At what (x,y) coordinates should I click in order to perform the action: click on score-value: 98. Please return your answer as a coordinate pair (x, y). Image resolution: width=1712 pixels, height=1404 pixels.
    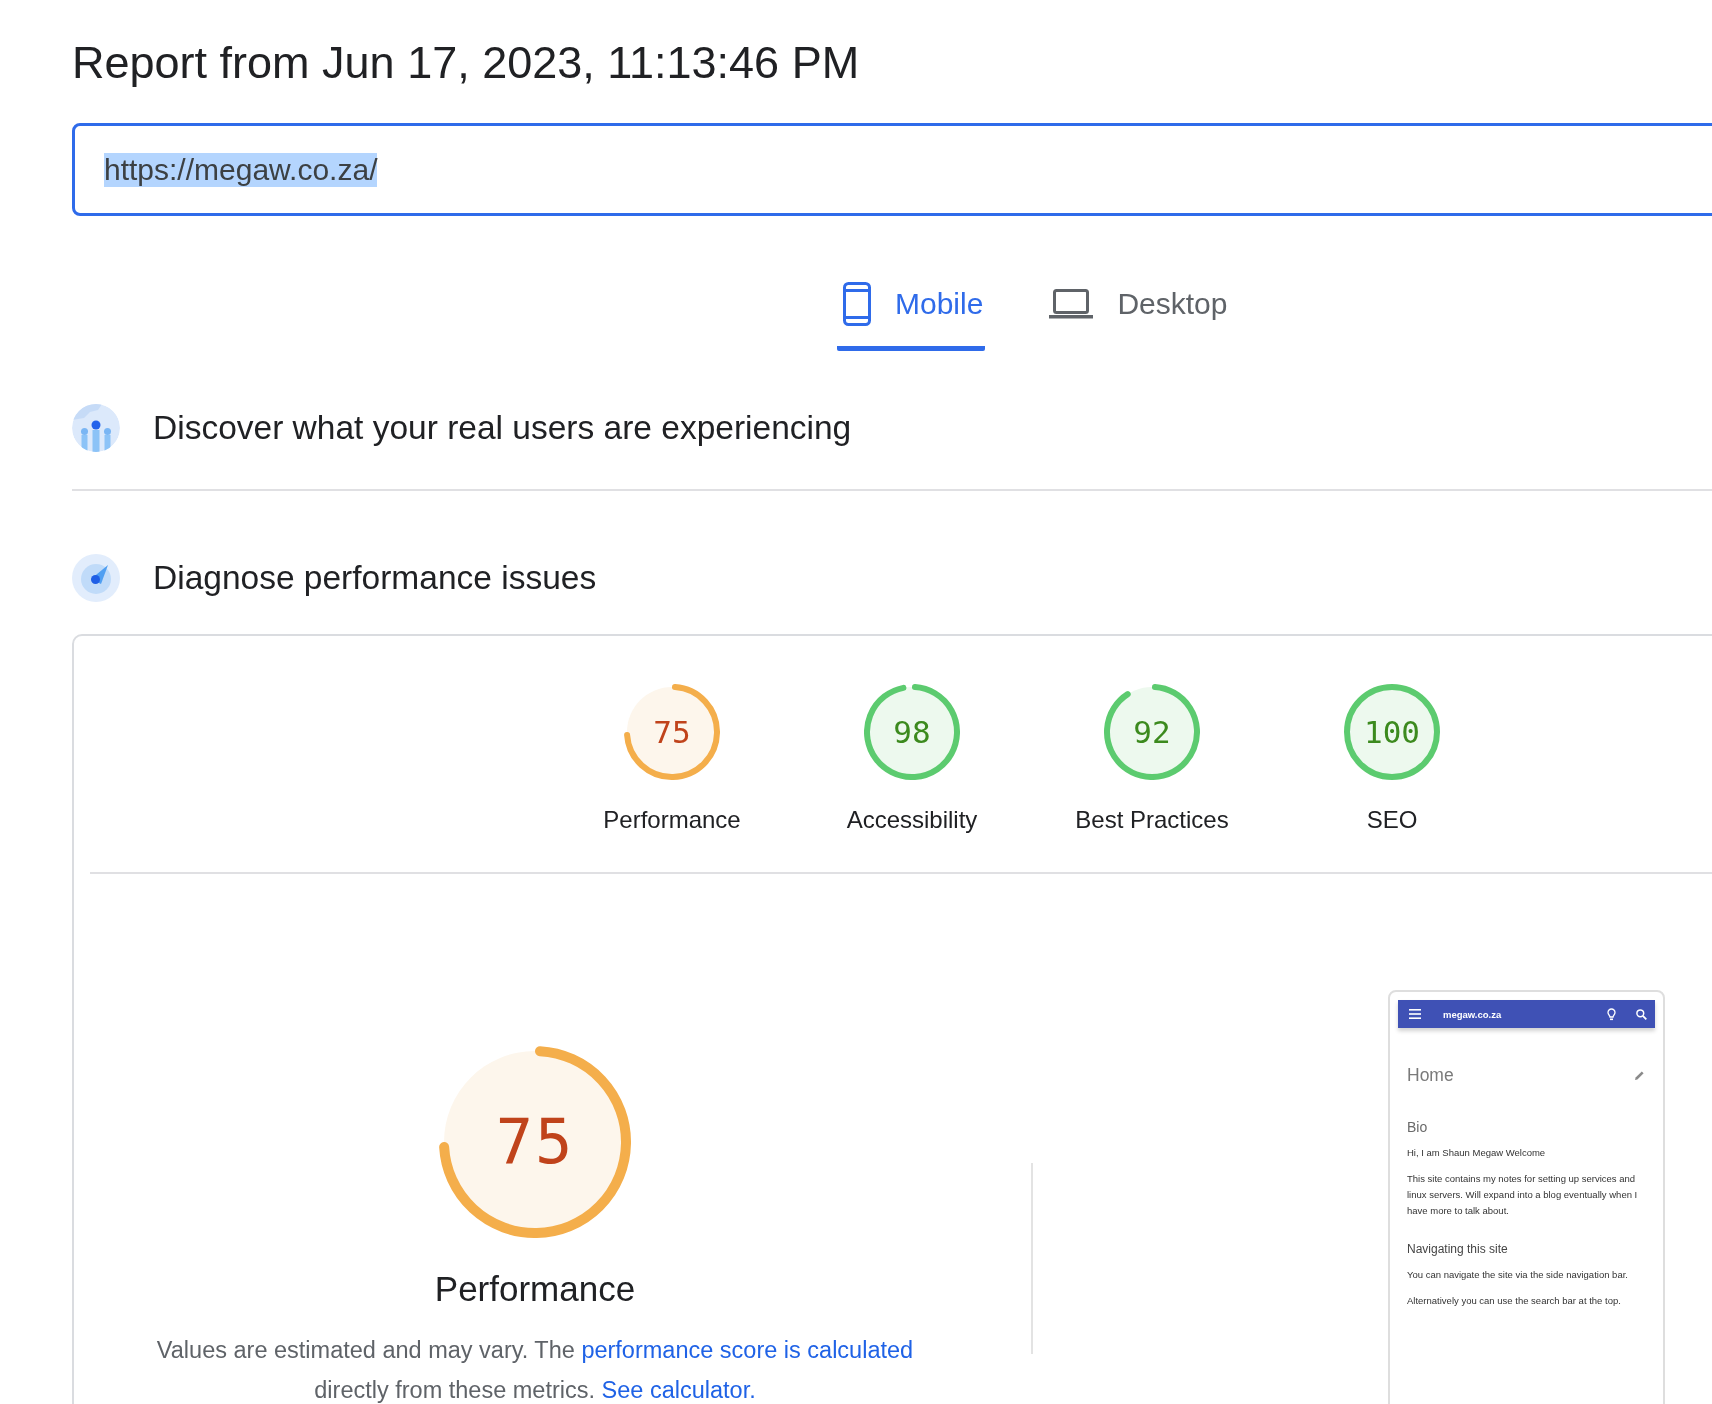
    Looking at the image, I should click on (912, 732).